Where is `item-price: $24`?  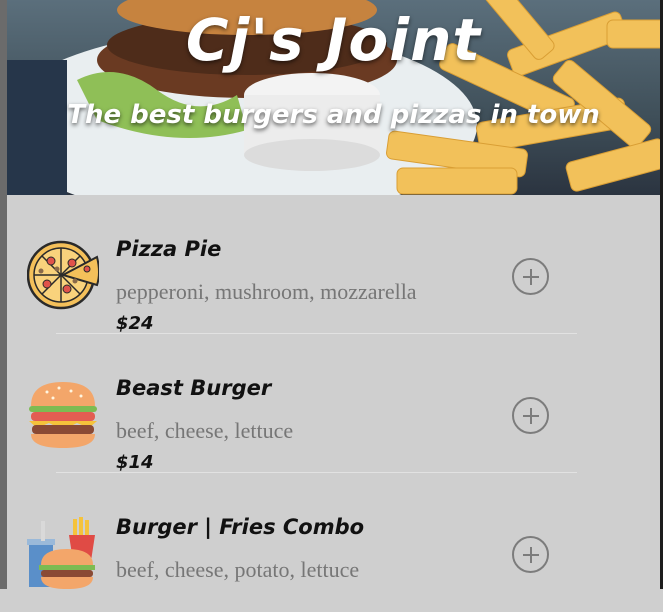
item-price: $24 is located at coordinates (135, 323).